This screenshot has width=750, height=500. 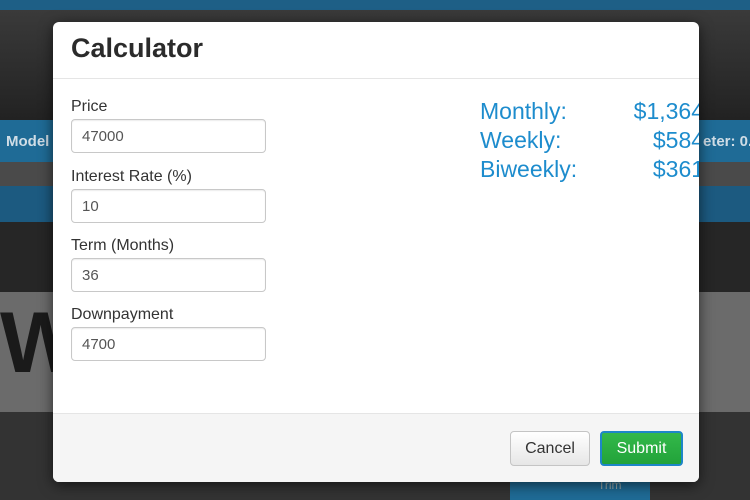 I want to click on price-label: Price, so click(x=89, y=106).